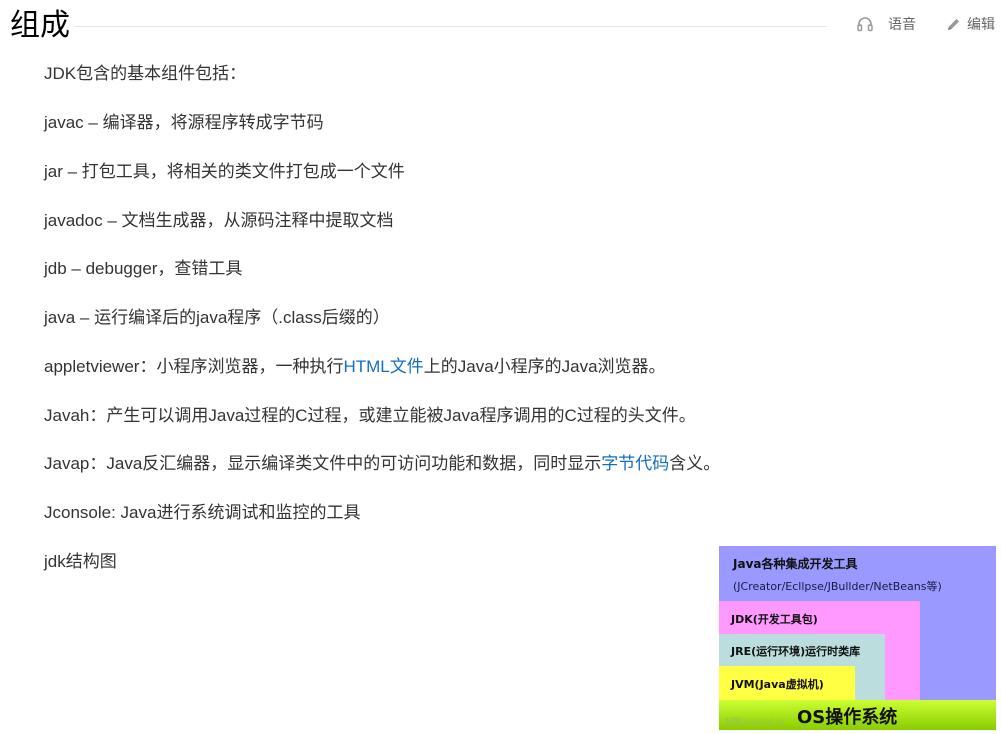  What do you see at coordinates (635, 463) in the screenshot?
I see `bytecode-link: 字节代码` at bounding box center [635, 463].